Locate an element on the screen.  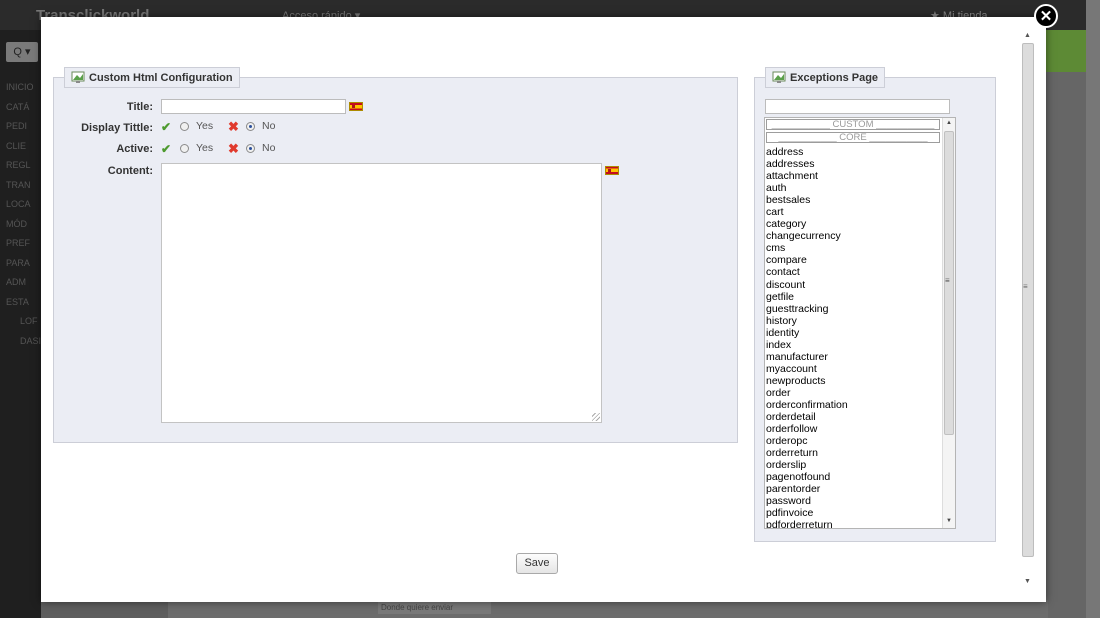
nav-item: CLIE is located at coordinates (16, 145).